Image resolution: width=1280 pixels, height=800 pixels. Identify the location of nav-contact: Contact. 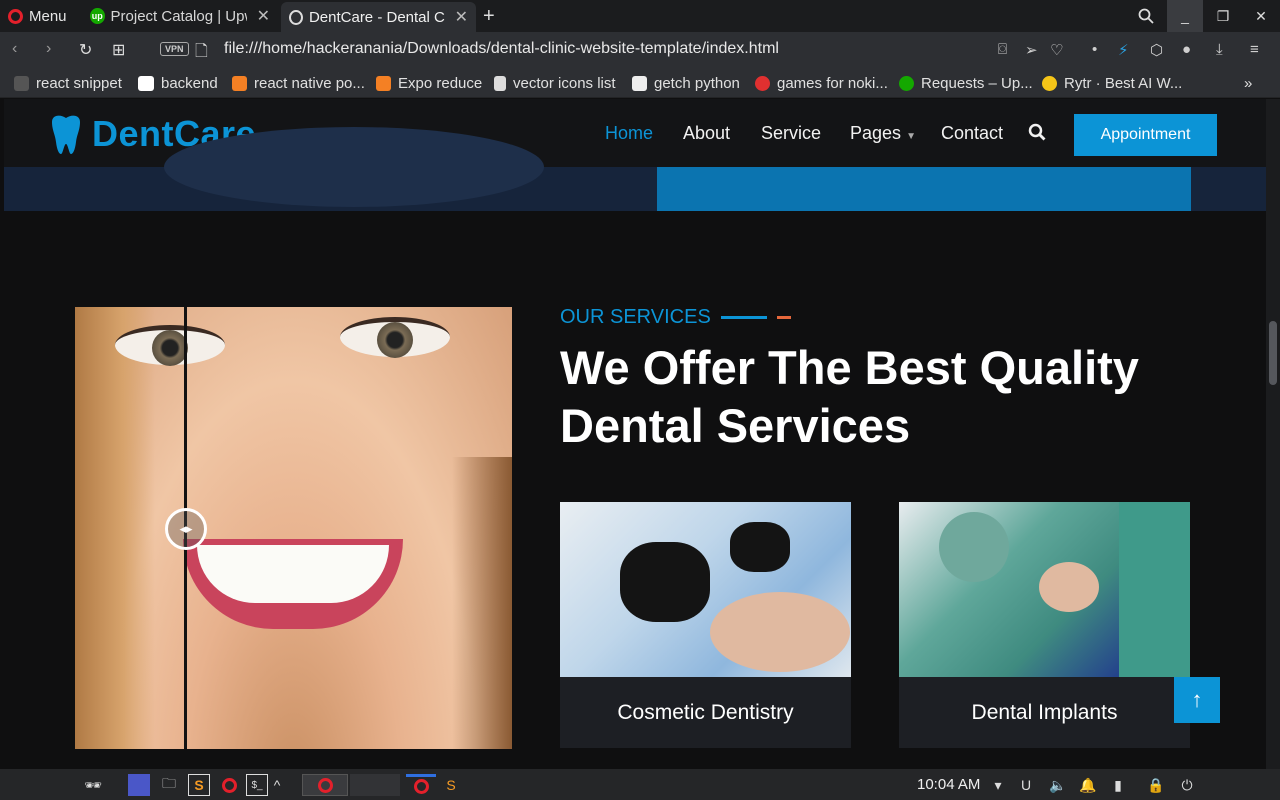
(972, 133).